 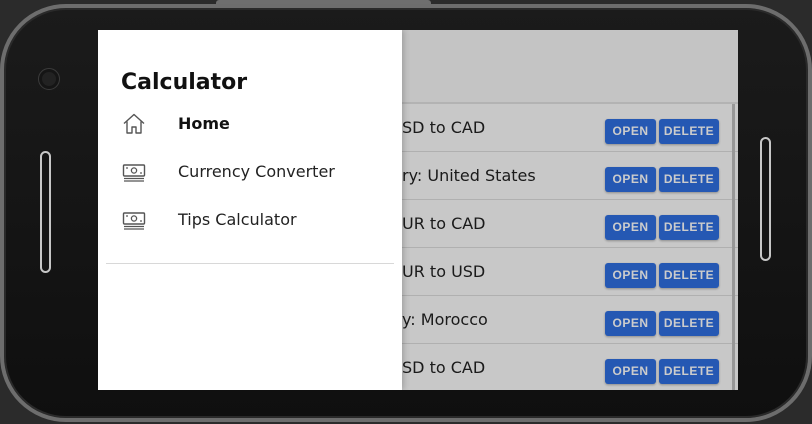 What do you see at coordinates (237, 219) in the screenshot?
I see `nav-item-label: Tips Calculator` at bounding box center [237, 219].